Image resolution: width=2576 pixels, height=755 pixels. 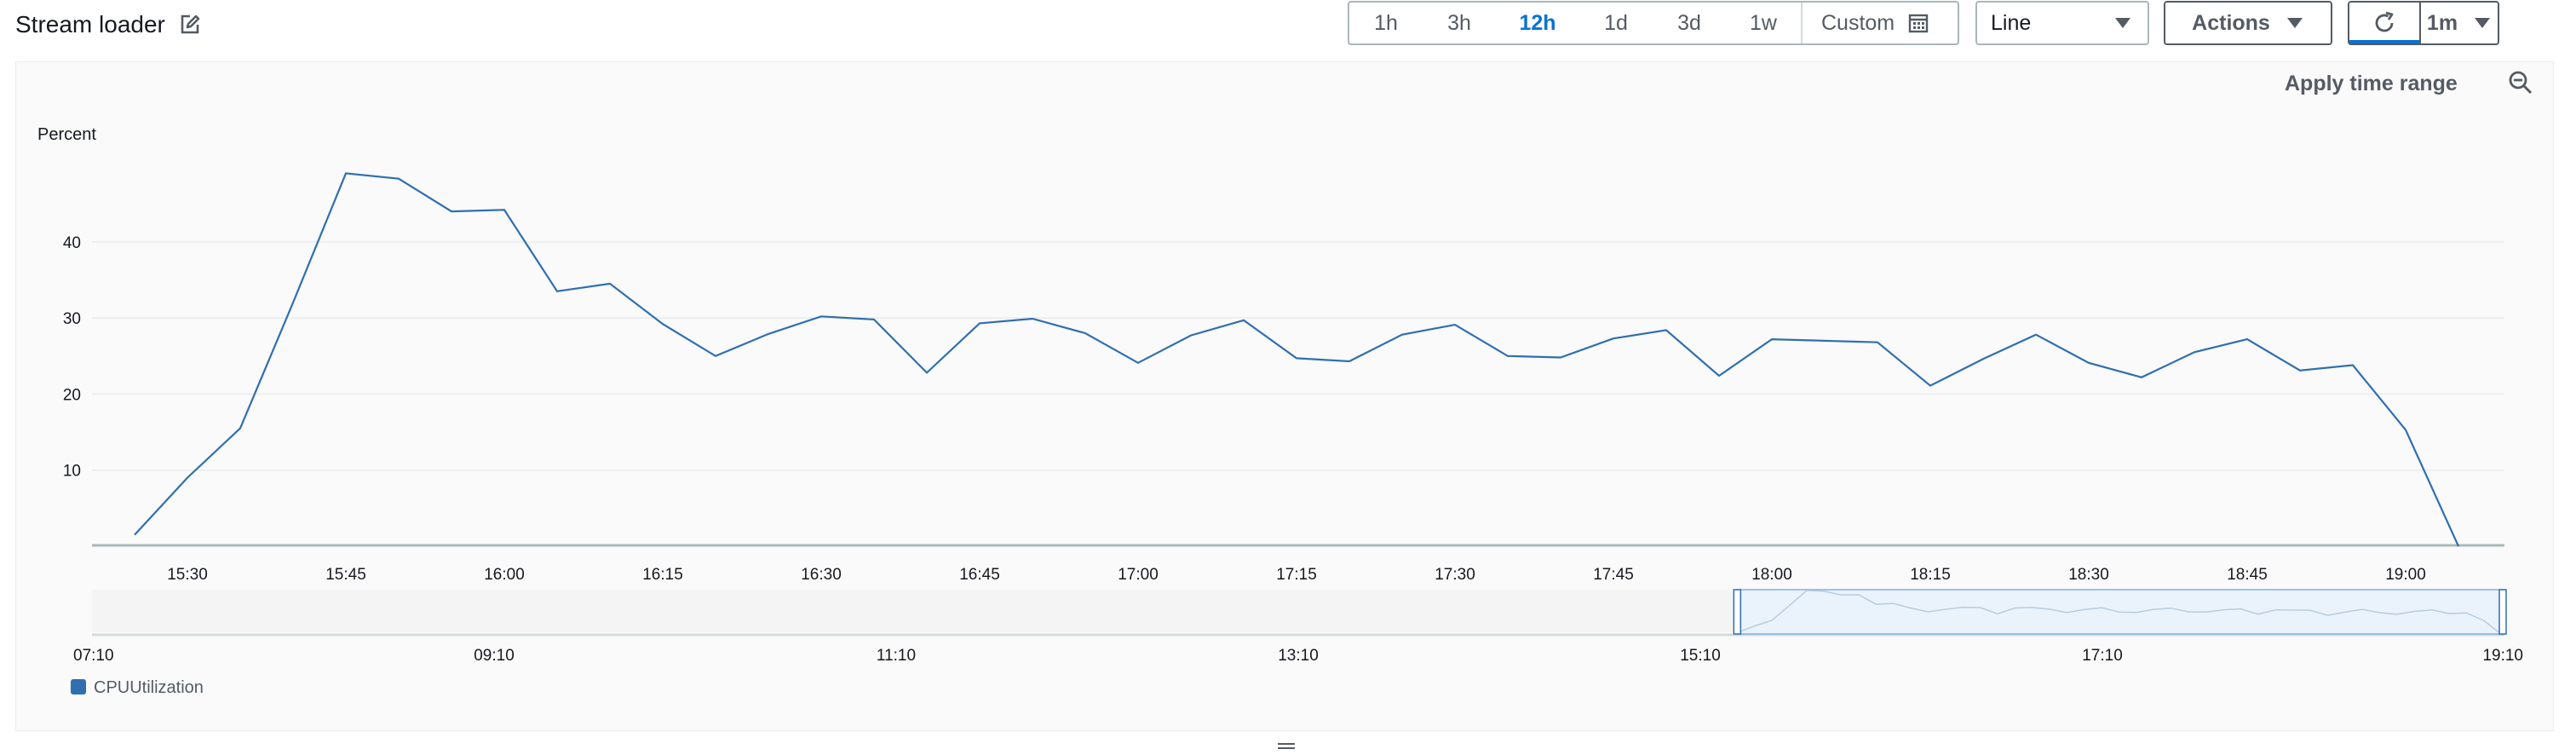 I want to click on range-custom-button: Custom, so click(x=1872, y=23).